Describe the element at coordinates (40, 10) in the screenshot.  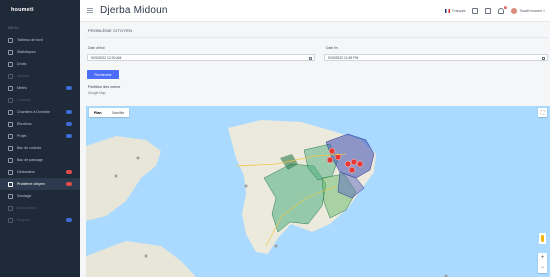
I see `brand-logo: houmeti` at that location.